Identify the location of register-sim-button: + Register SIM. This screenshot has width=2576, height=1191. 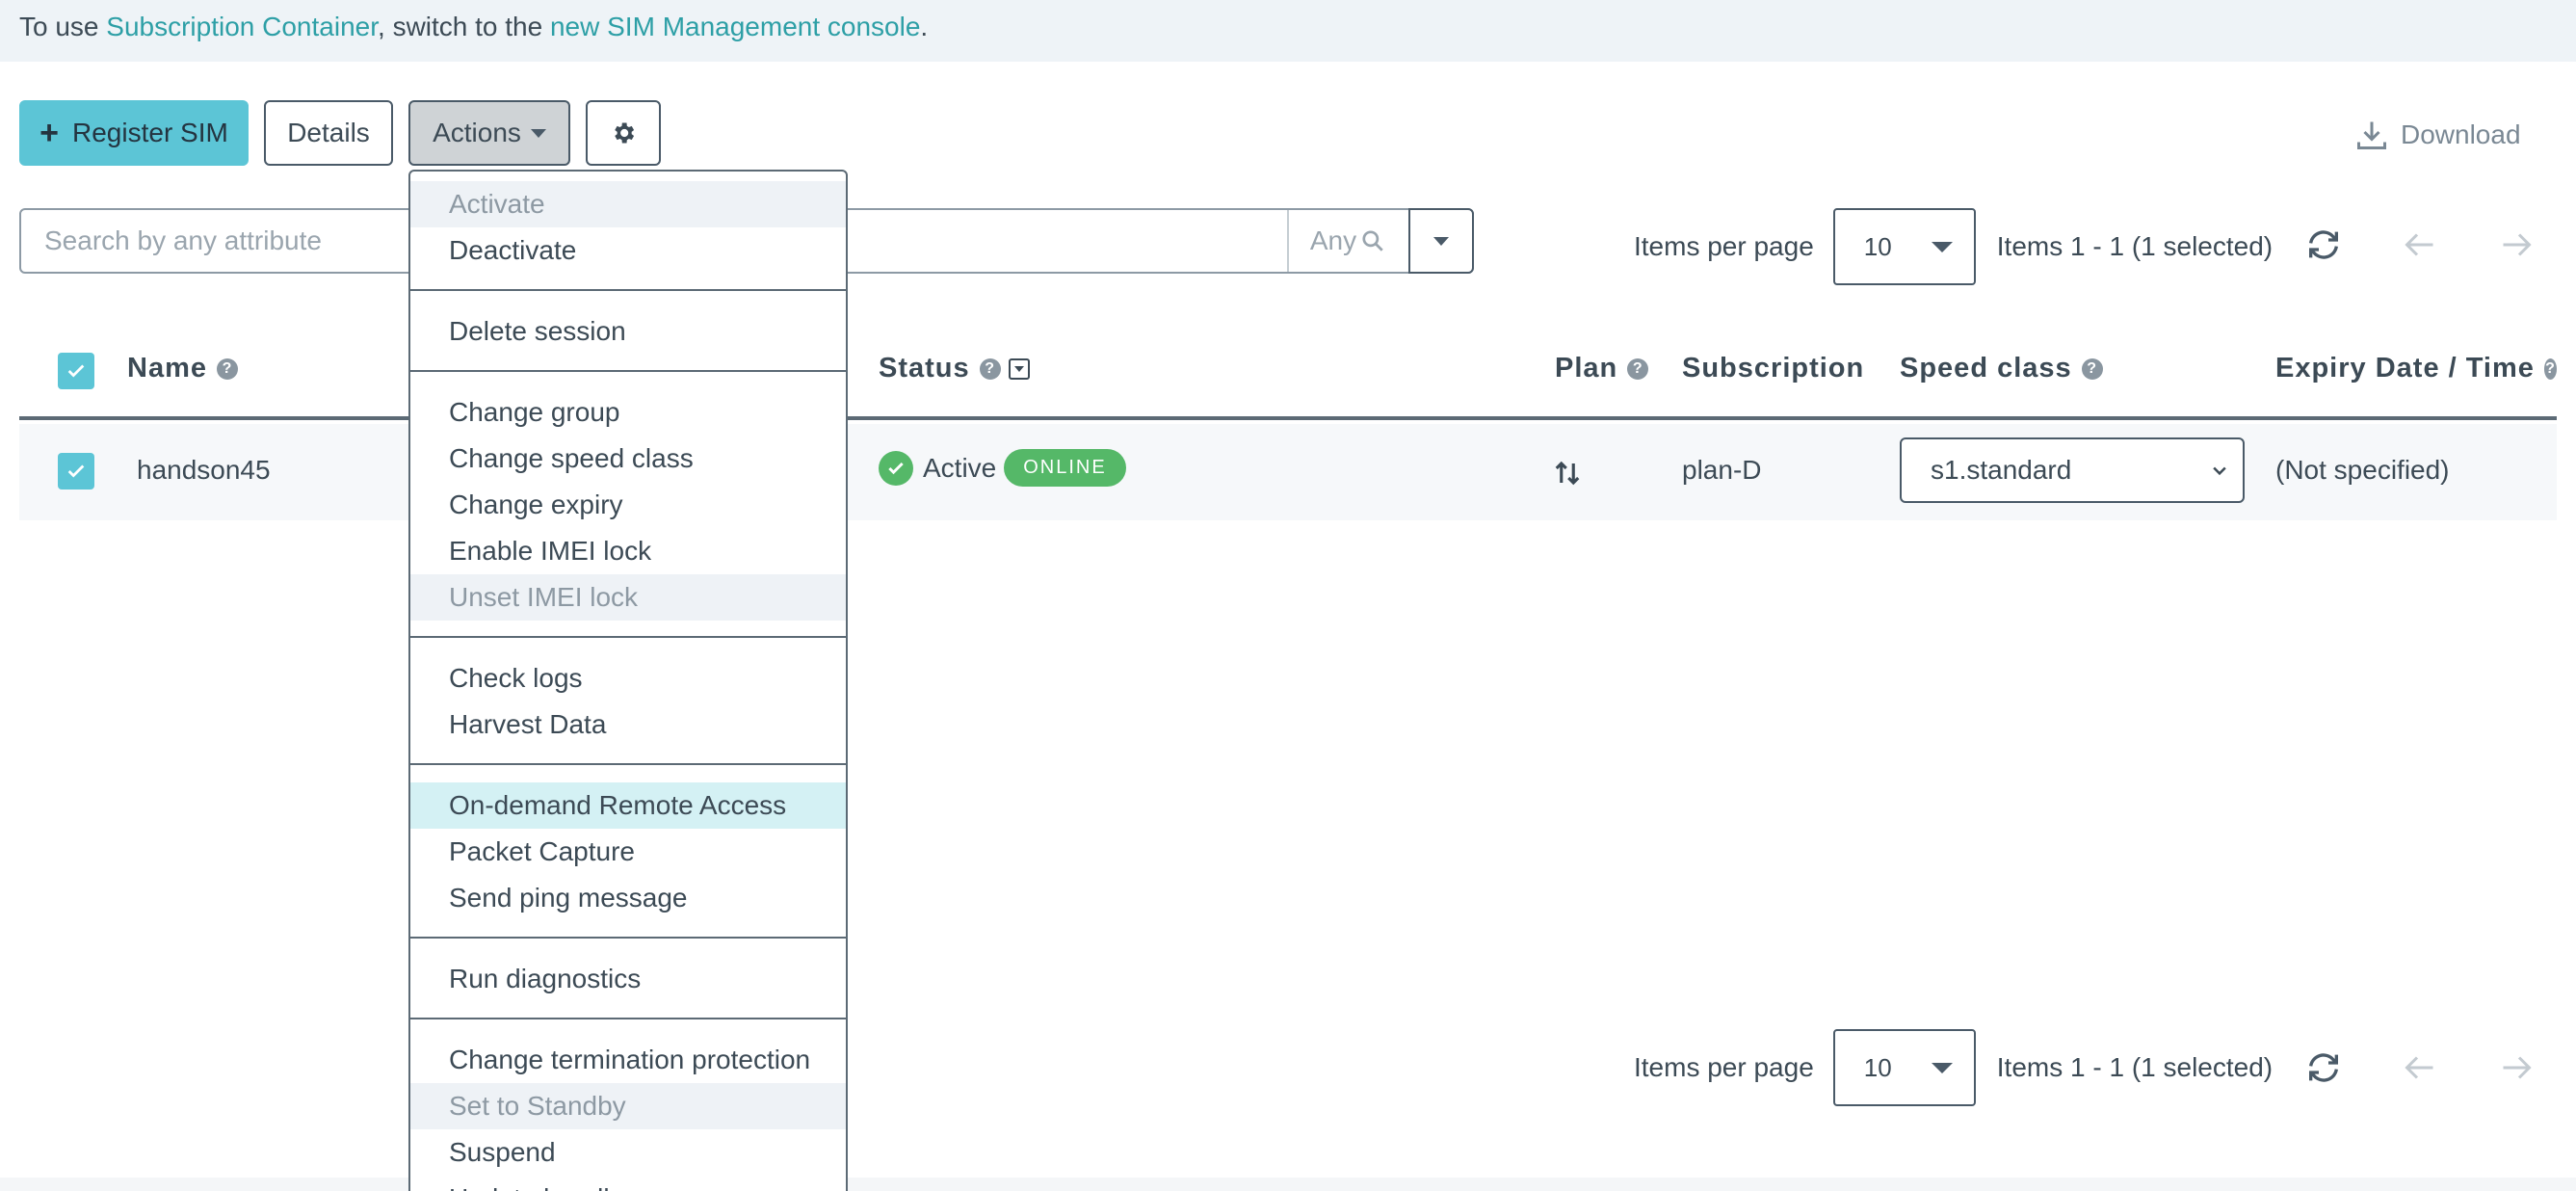
(134, 133).